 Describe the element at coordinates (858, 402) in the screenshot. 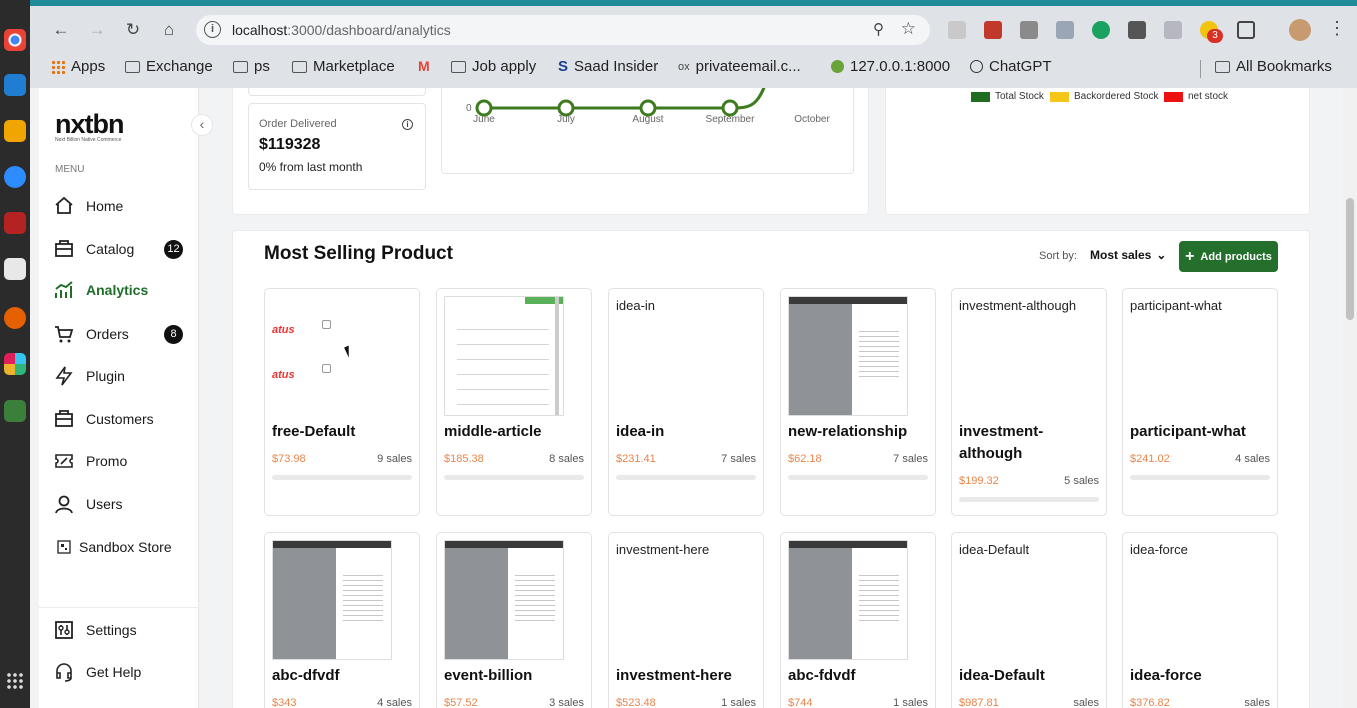

I see `product-card: new-relationship $62.18 7 sales` at that location.